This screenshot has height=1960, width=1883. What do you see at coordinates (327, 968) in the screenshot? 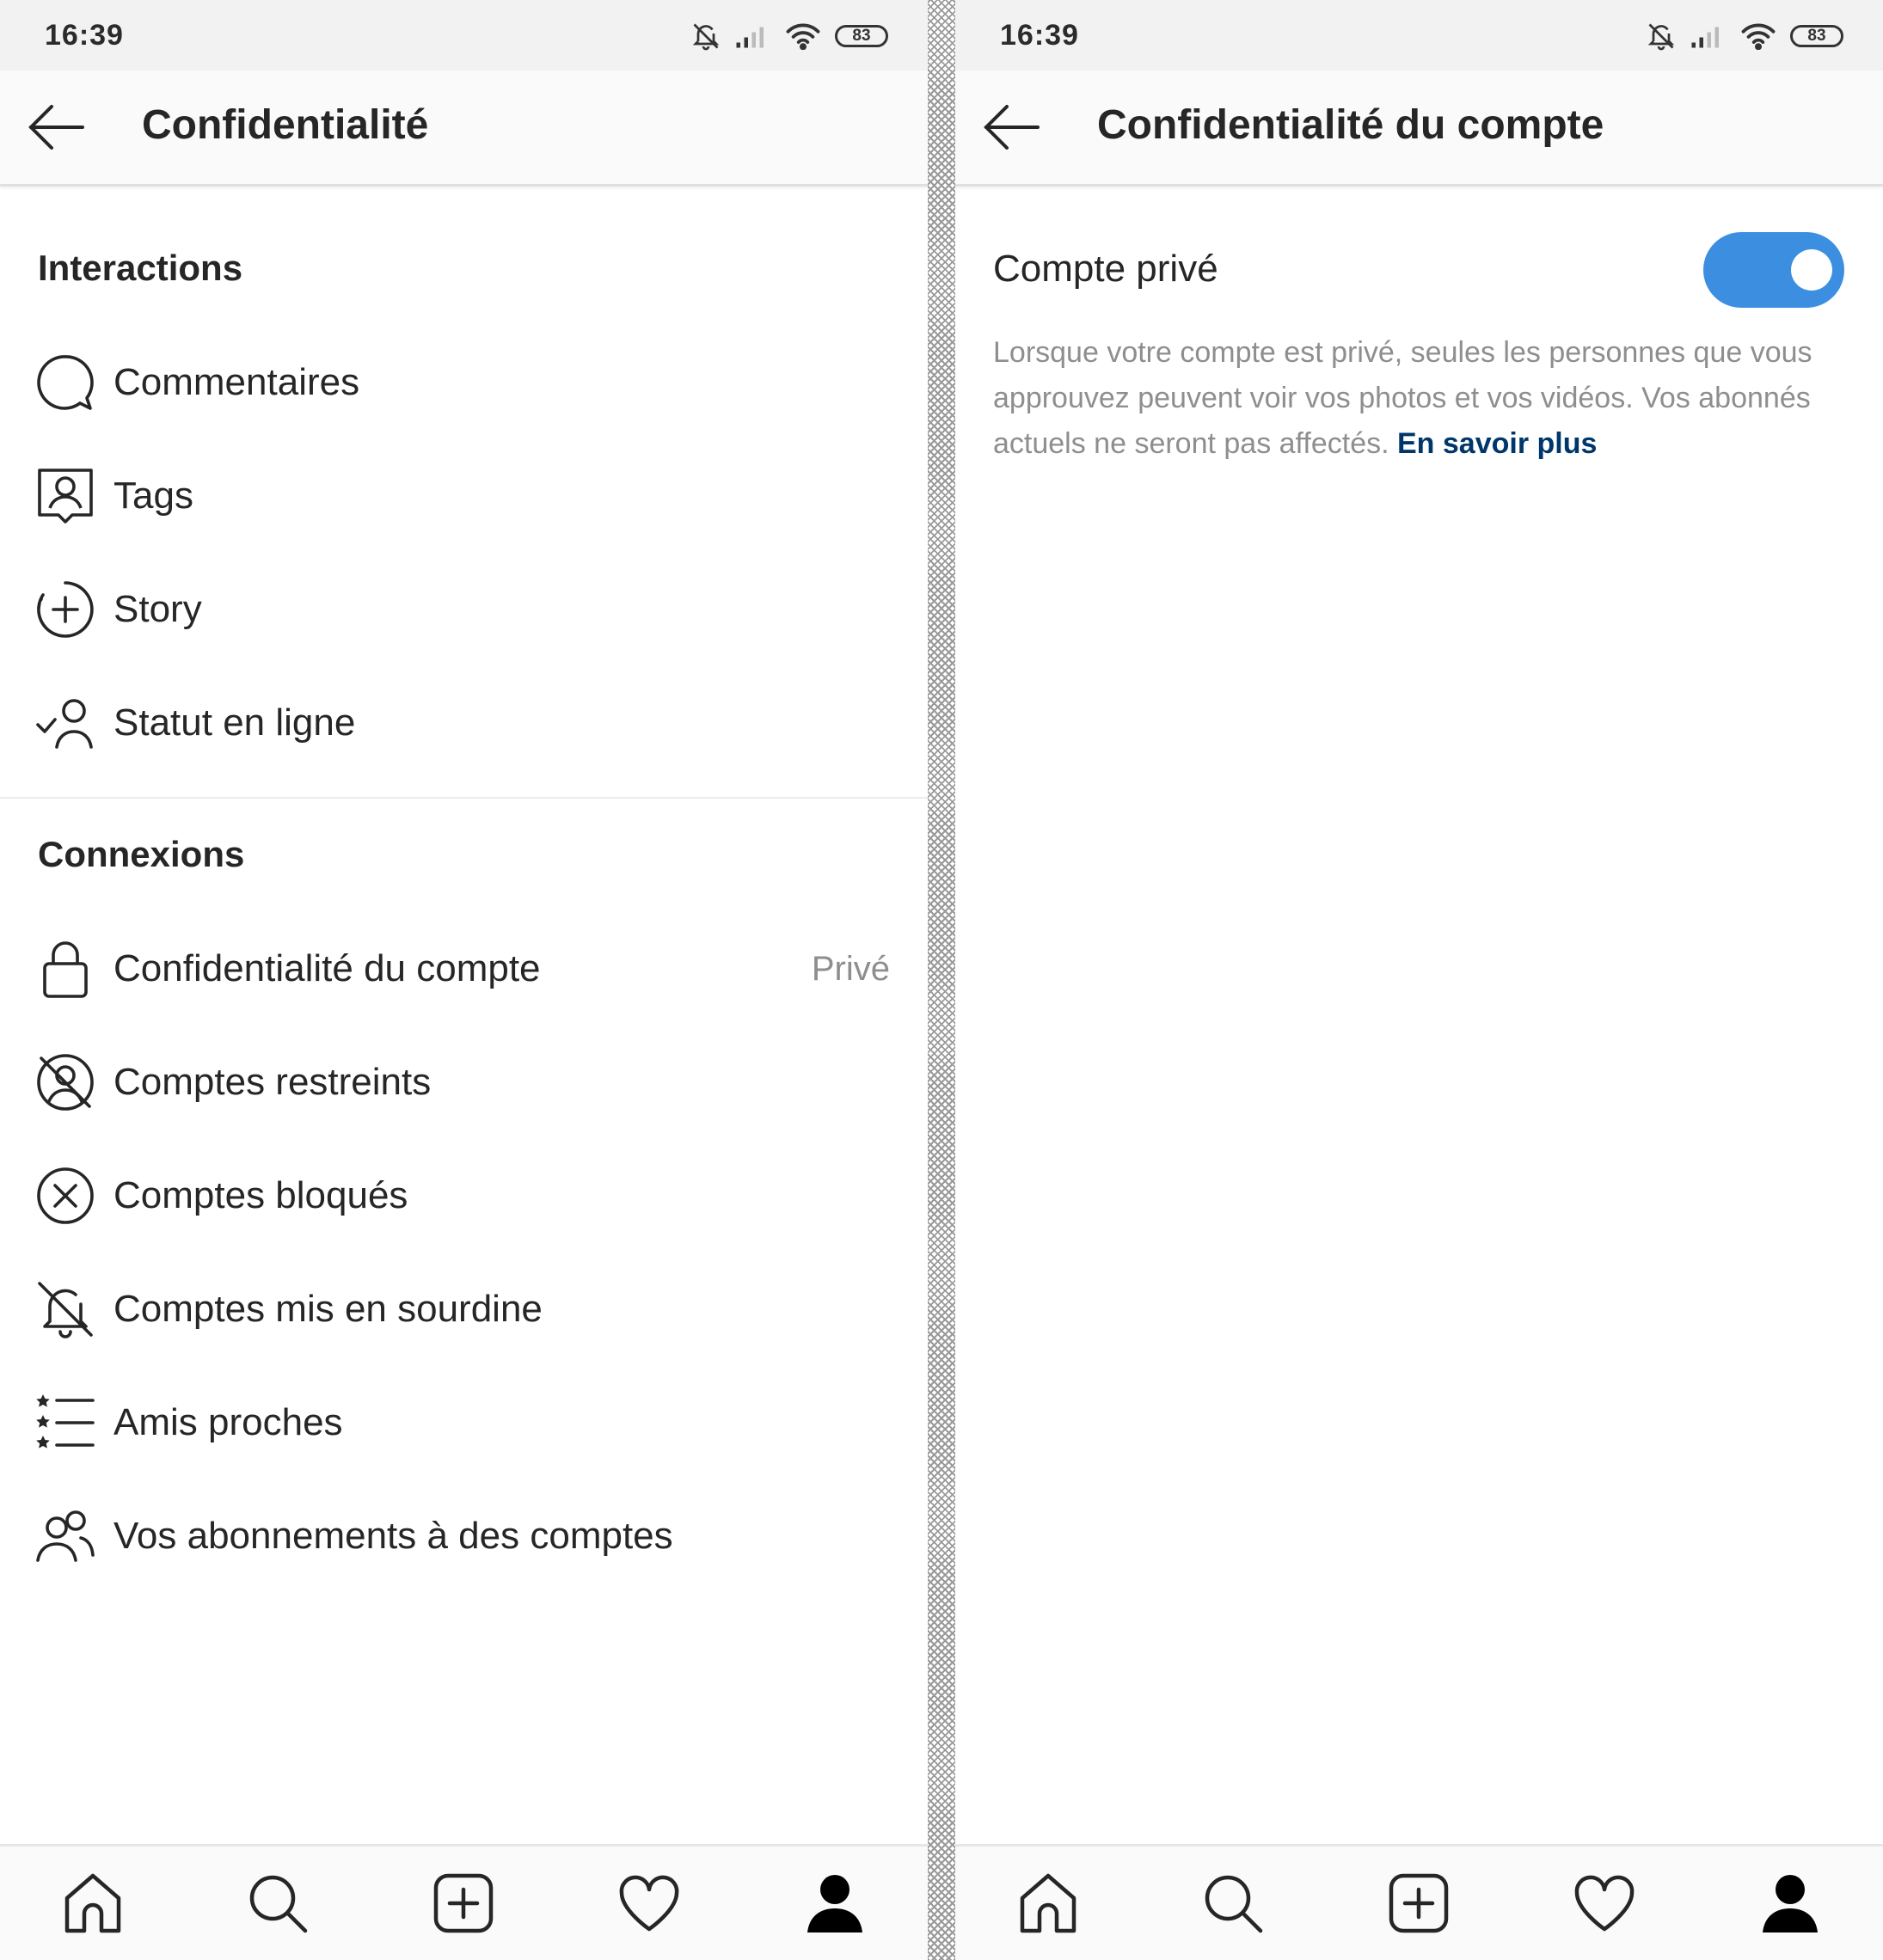
I see `menu-item-label: Confidentialité du compte` at bounding box center [327, 968].